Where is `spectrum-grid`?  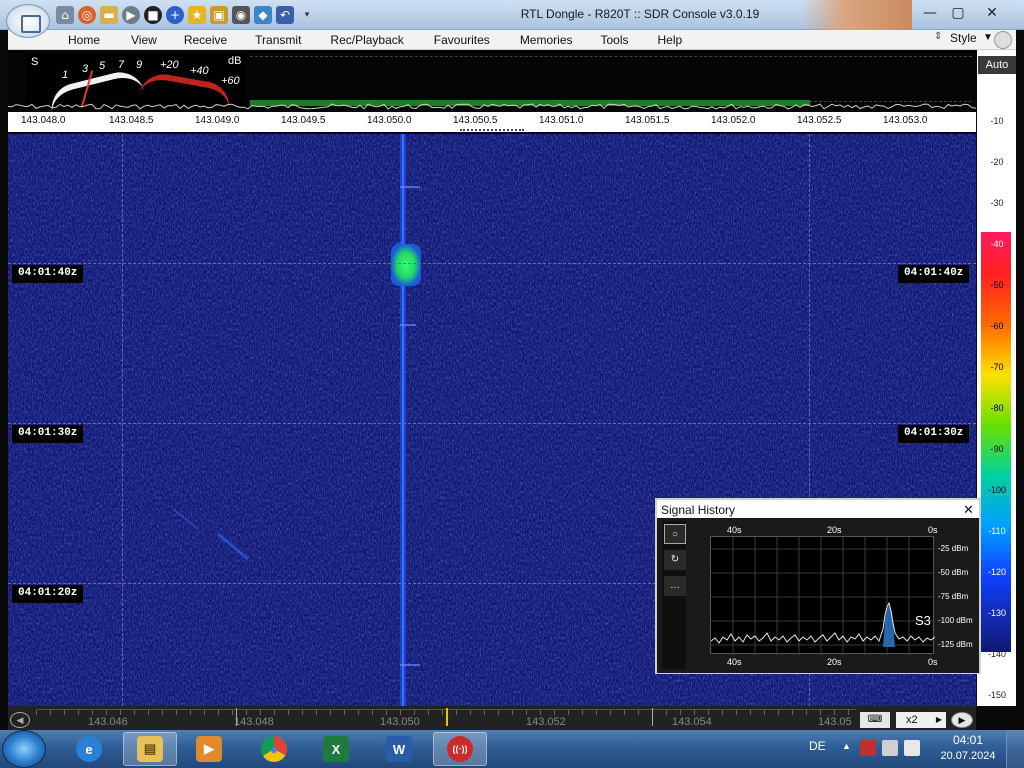 spectrum-grid is located at coordinates (611, 79).